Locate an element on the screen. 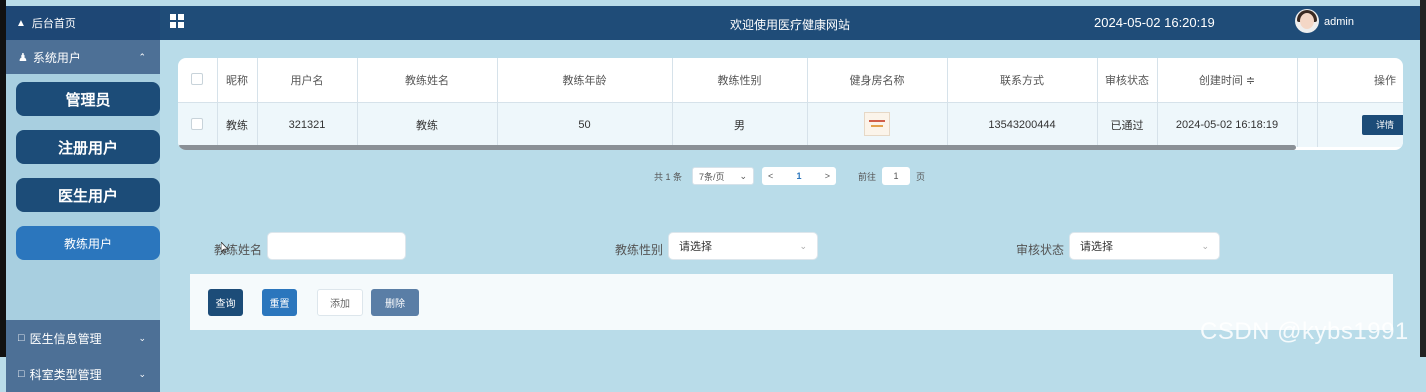 The image size is (1426, 392). sidebar-item-doctor-info: □ 医生信息管理 ⌄ is located at coordinates (83, 338).